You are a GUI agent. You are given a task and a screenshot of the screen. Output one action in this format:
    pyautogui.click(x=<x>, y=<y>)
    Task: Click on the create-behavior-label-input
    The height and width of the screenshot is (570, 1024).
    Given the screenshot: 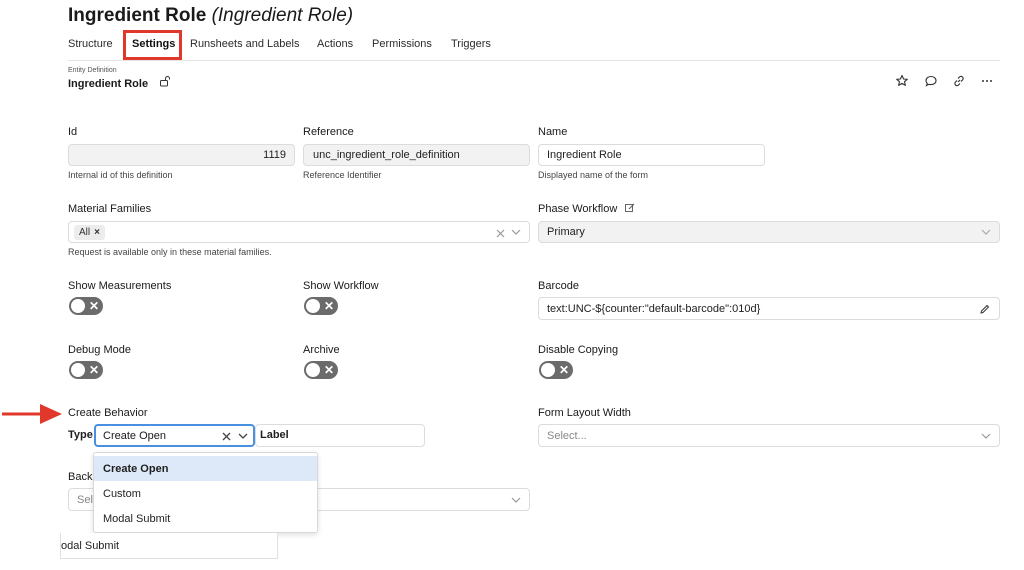 What is the action you would take?
    pyautogui.click(x=340, y=435)
    